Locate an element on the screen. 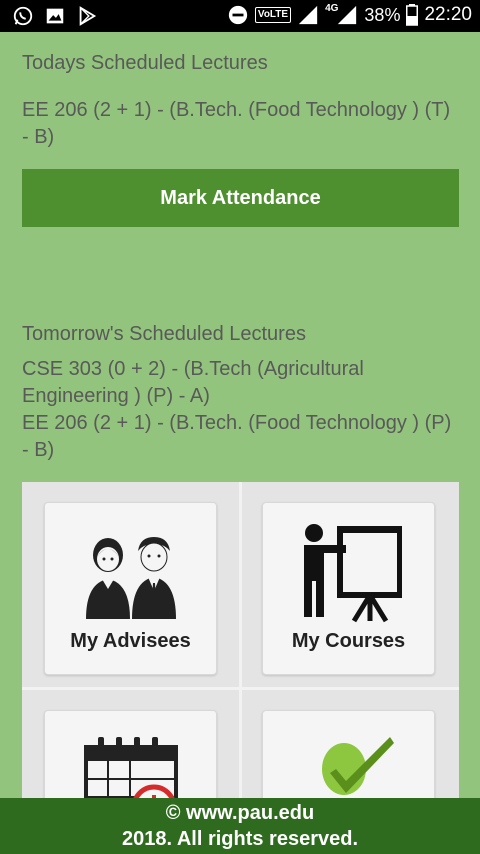  do-not-disturb-icon is located at coordinates (238, 15).